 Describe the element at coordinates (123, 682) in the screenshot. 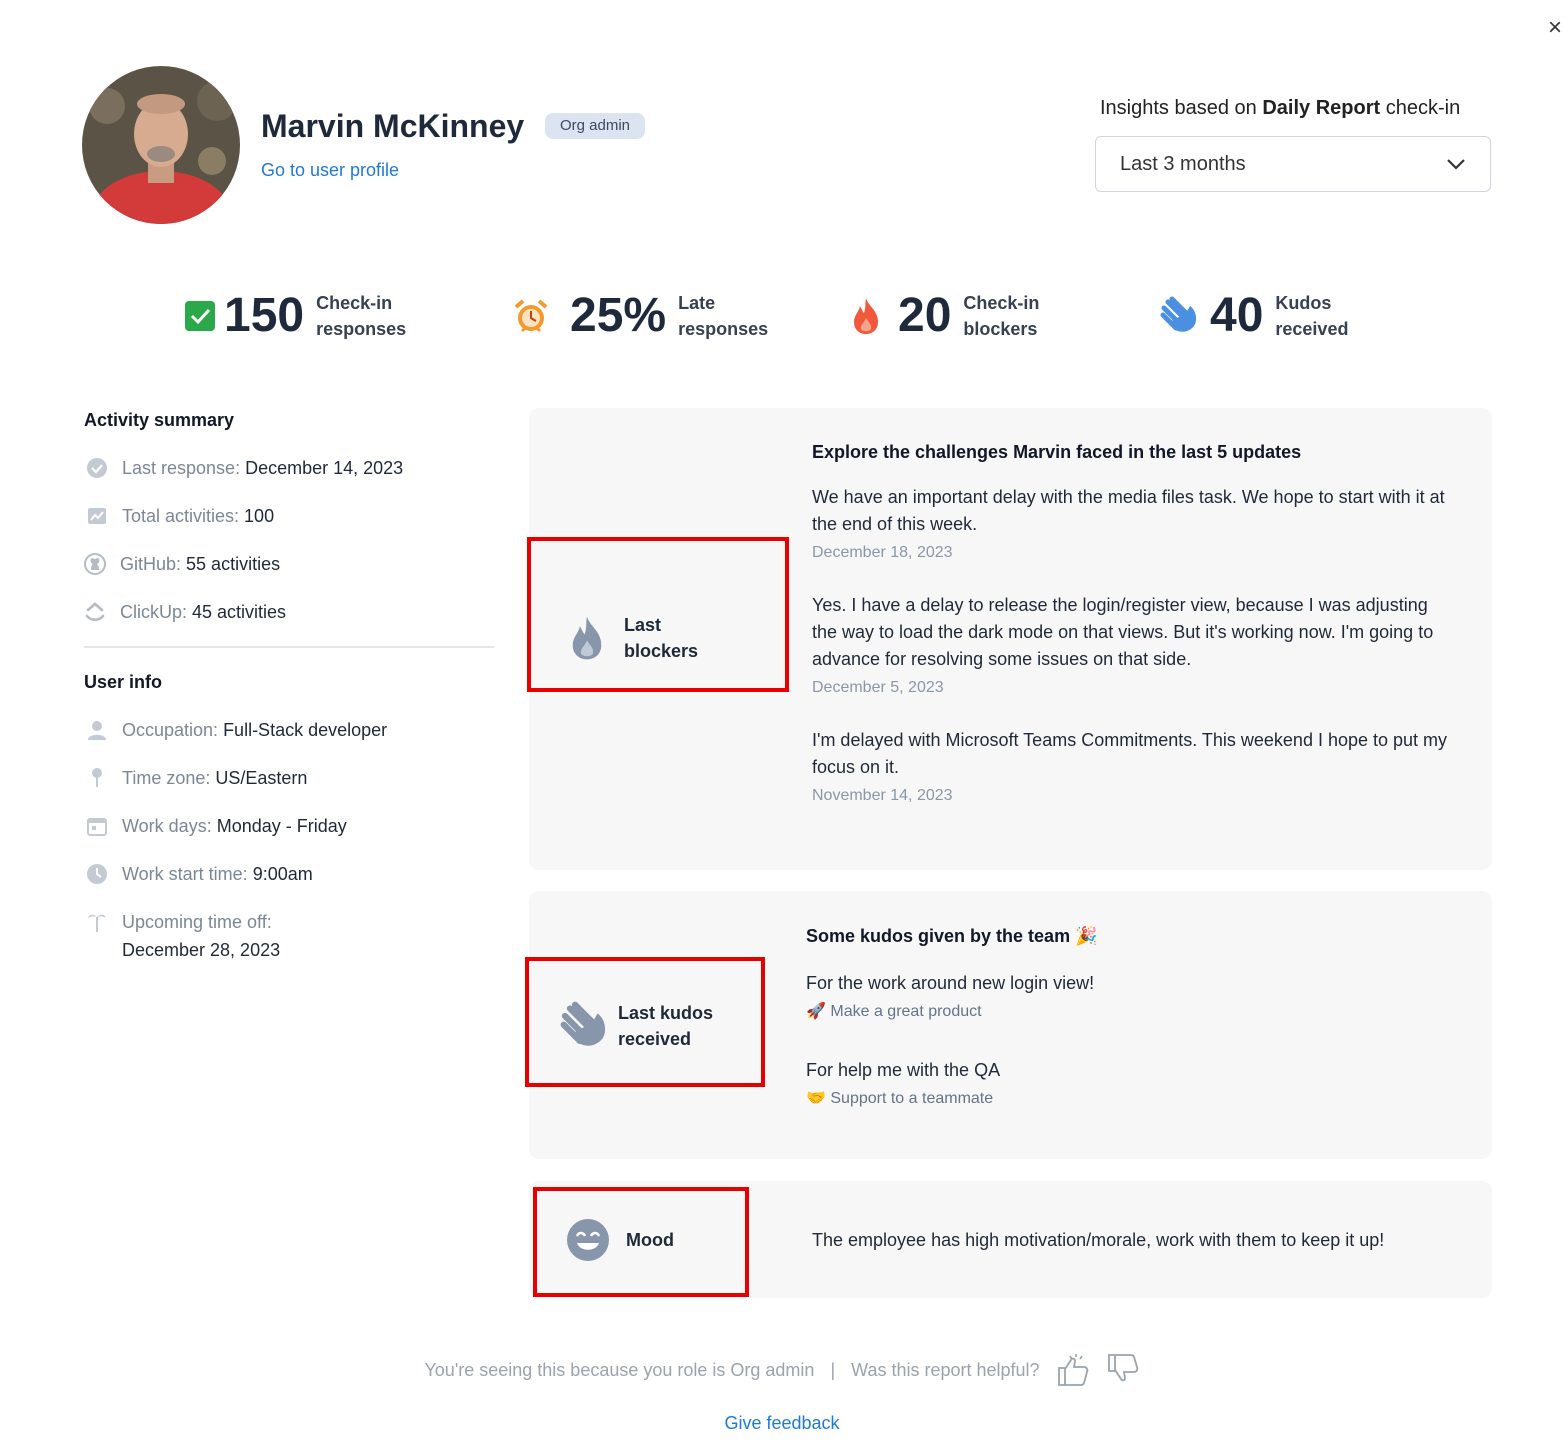

I see `user-info-title: User info` at that location.